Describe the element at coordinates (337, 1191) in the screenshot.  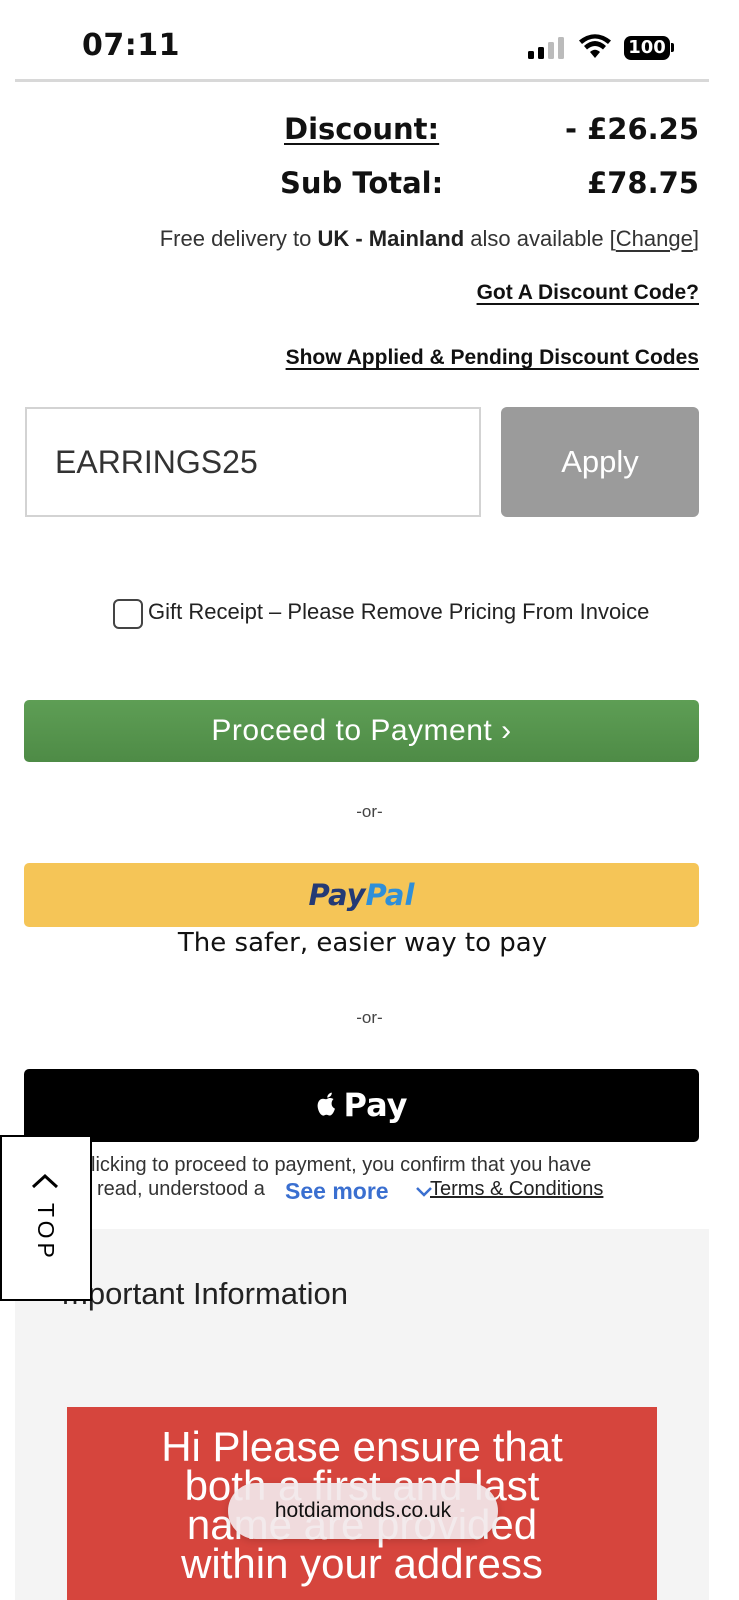
I see `see-more-label: See more` at that location.